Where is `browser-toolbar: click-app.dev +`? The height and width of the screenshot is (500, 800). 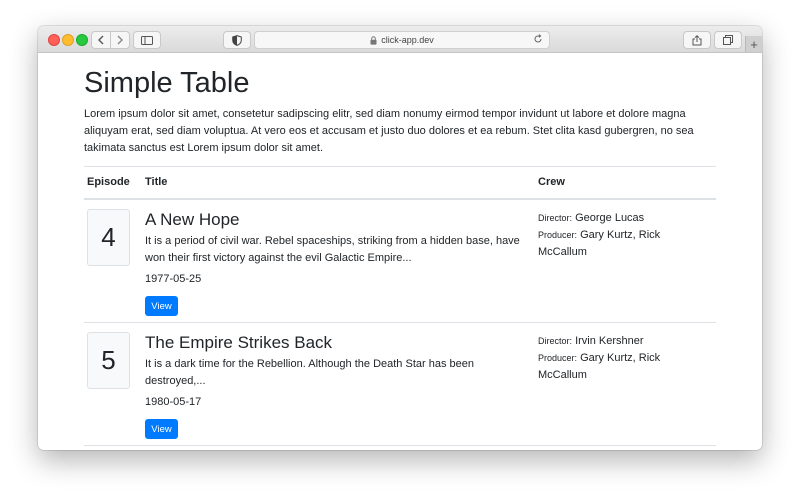 browser-toolbar: click-app.dev + is located at coordinates (400, 39).